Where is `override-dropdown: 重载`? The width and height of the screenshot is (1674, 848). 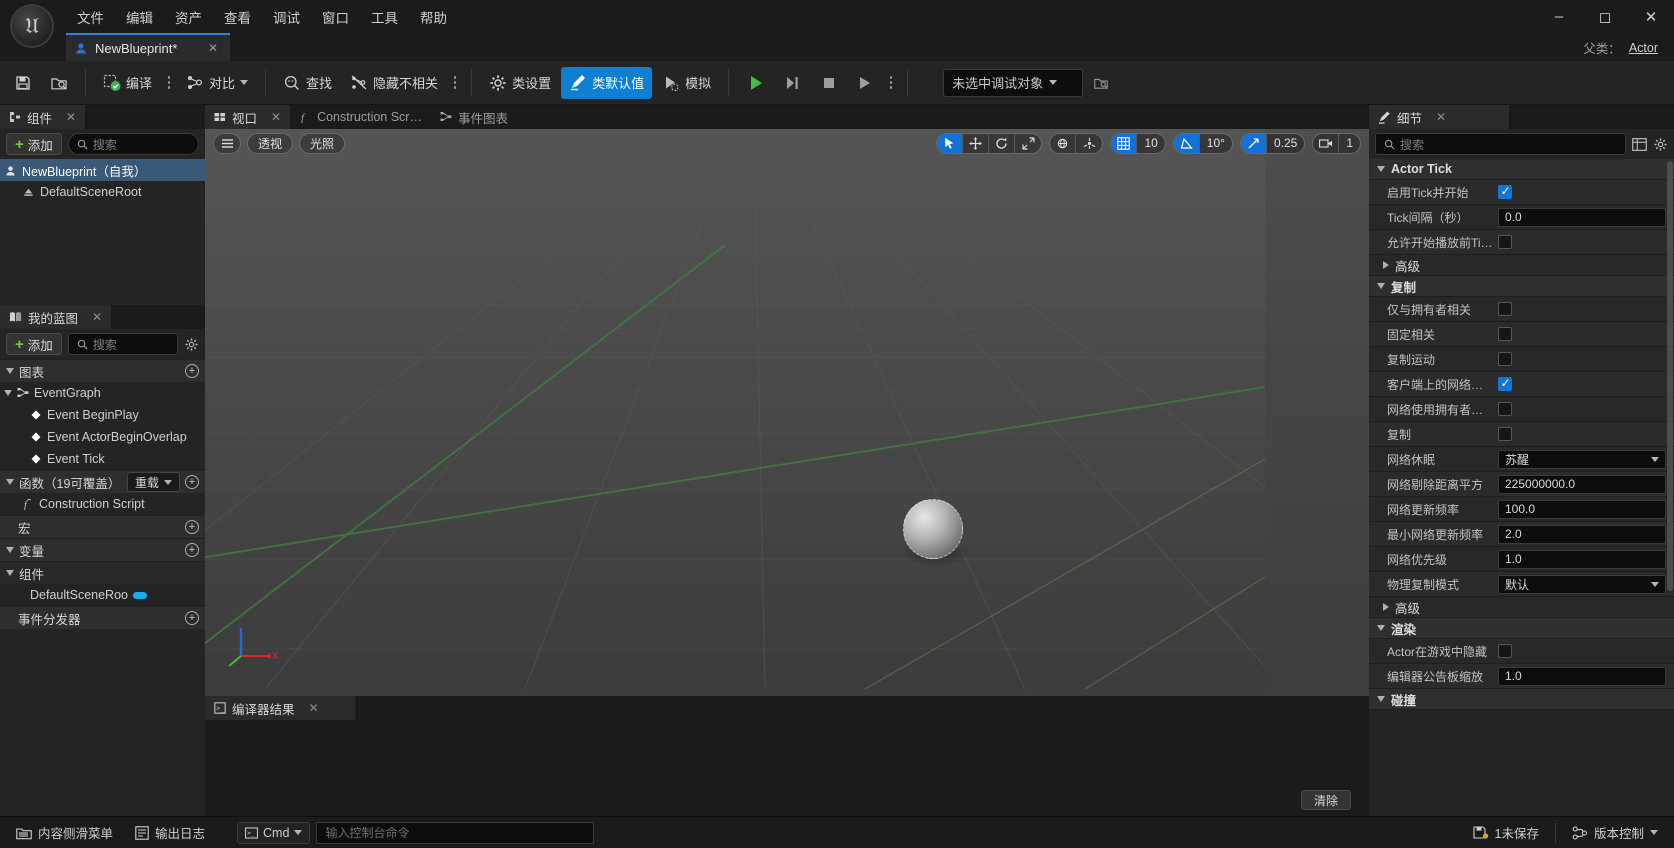
override-dropdown: 重载 is located at coordinates (153, 482).